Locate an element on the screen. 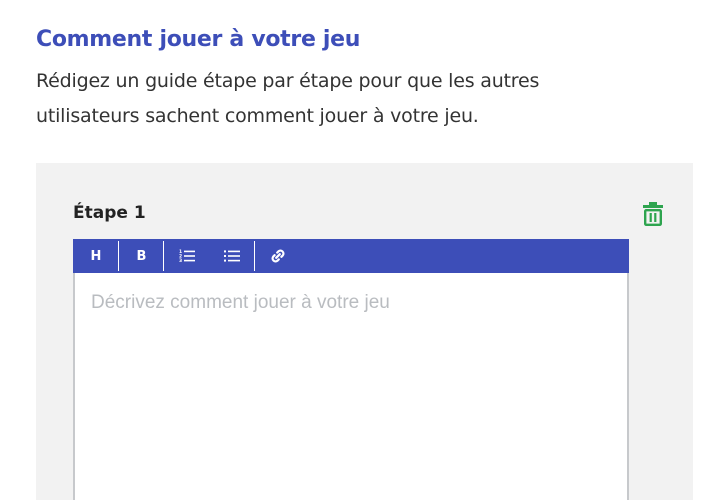  trash-icon is located at coordinates (653, 214).